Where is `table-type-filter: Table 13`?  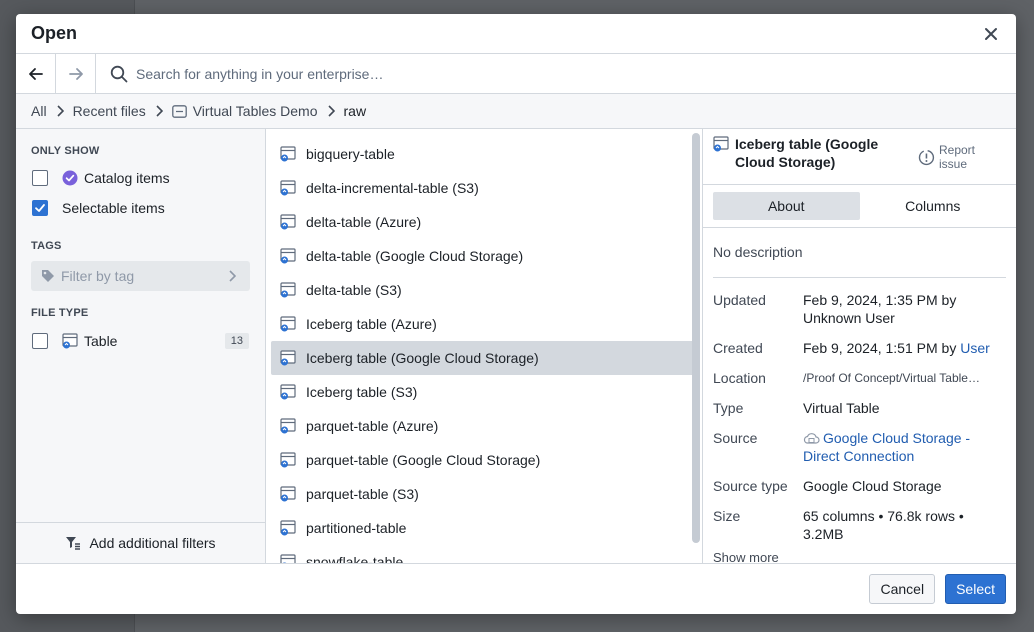
table-type-filter: Table 13 is located at coordinates (140, 341).